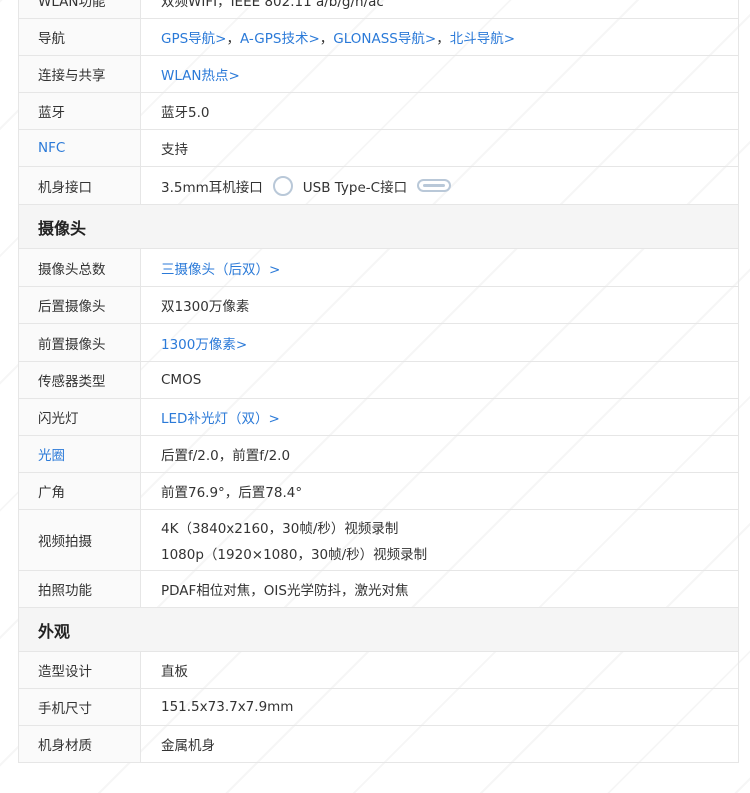 This screenshot has width=750, height=793. Describe the element at coordinates (378, 743) in the screenshot. I see `spec-row-material: 机身材质 金属机身` at that location.